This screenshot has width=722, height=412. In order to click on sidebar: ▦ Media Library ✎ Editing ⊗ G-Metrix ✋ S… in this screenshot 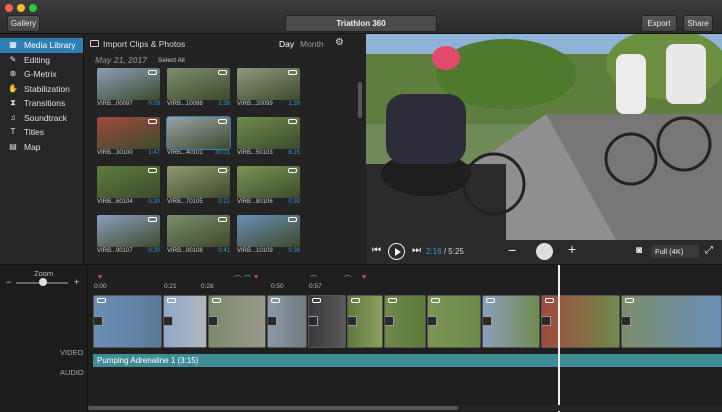, I will do `click(42, 149)`.